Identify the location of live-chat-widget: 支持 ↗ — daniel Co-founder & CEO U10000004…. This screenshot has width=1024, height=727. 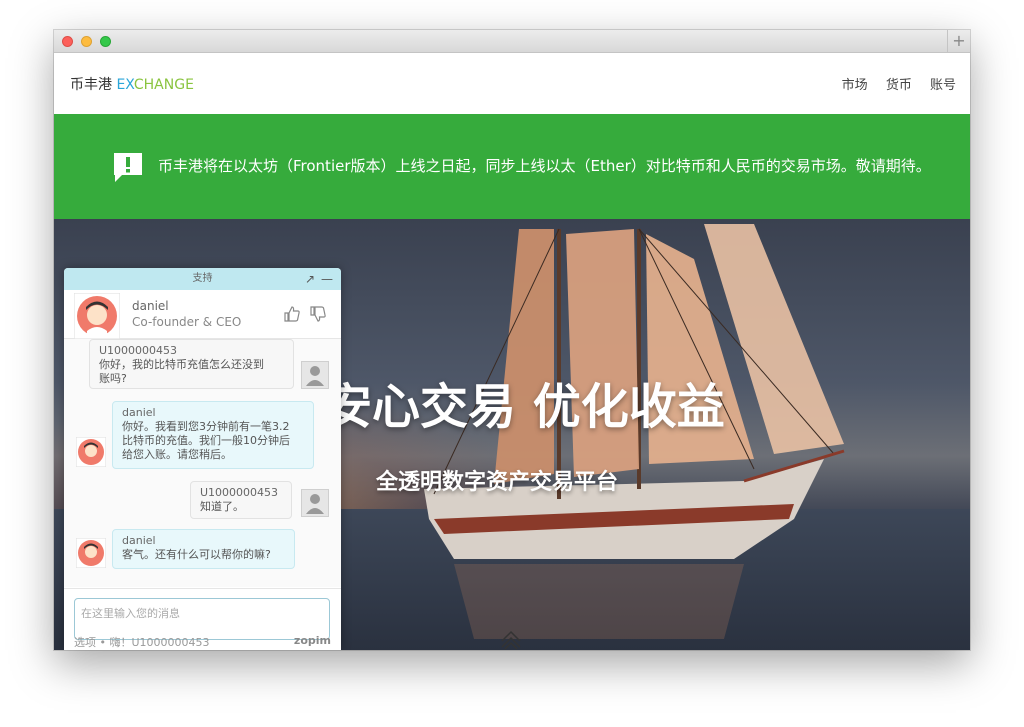
(202, 459).